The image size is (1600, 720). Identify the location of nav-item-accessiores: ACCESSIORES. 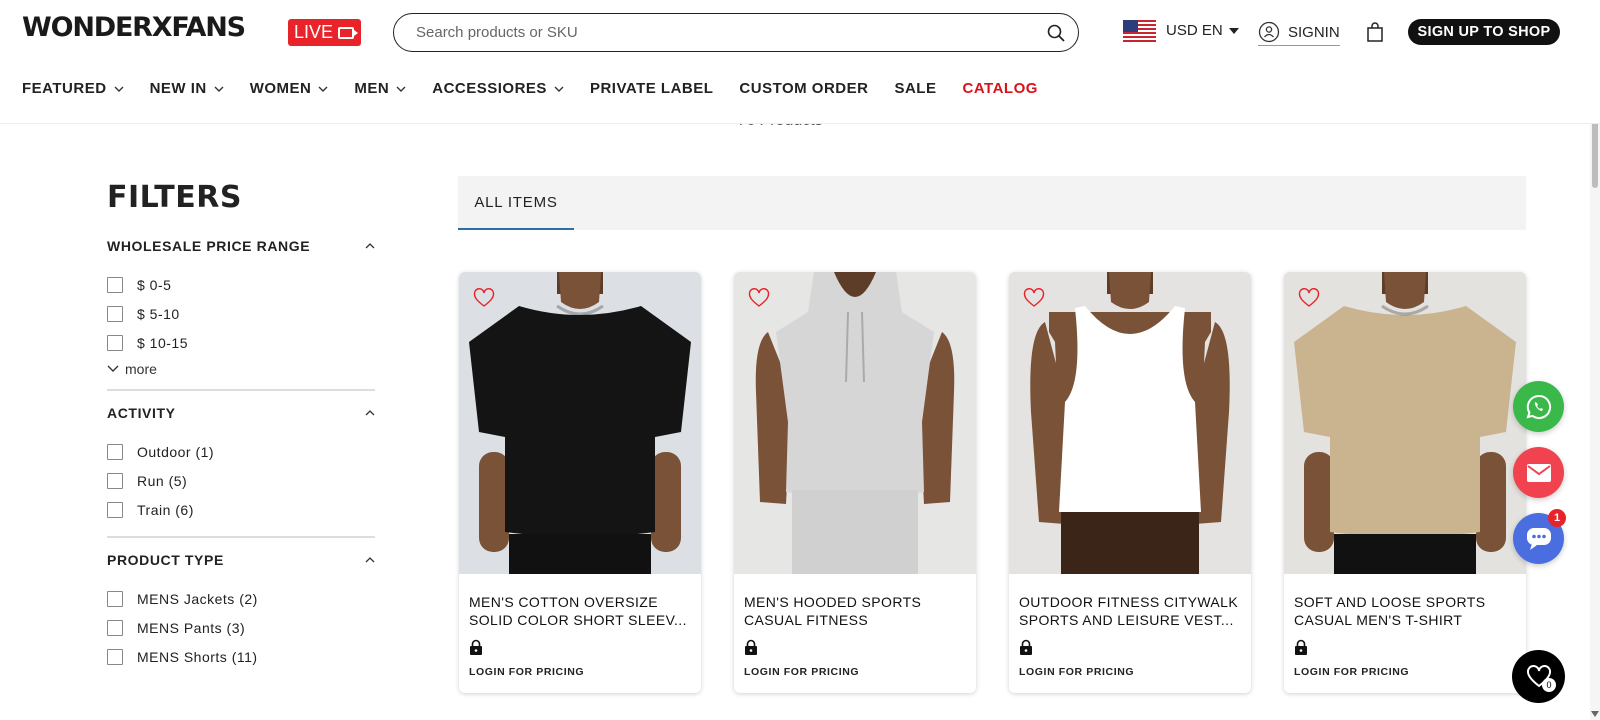
(498, 88).